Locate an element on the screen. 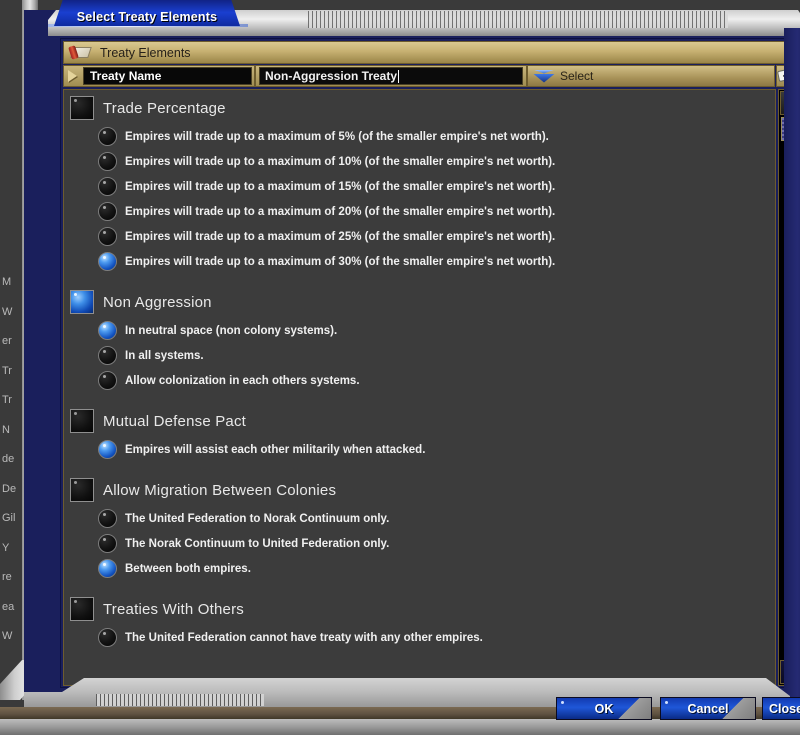 This screenshot has width=800, height=735. treaty-option-row: Between both empires. is located at coordinates (422, 568).